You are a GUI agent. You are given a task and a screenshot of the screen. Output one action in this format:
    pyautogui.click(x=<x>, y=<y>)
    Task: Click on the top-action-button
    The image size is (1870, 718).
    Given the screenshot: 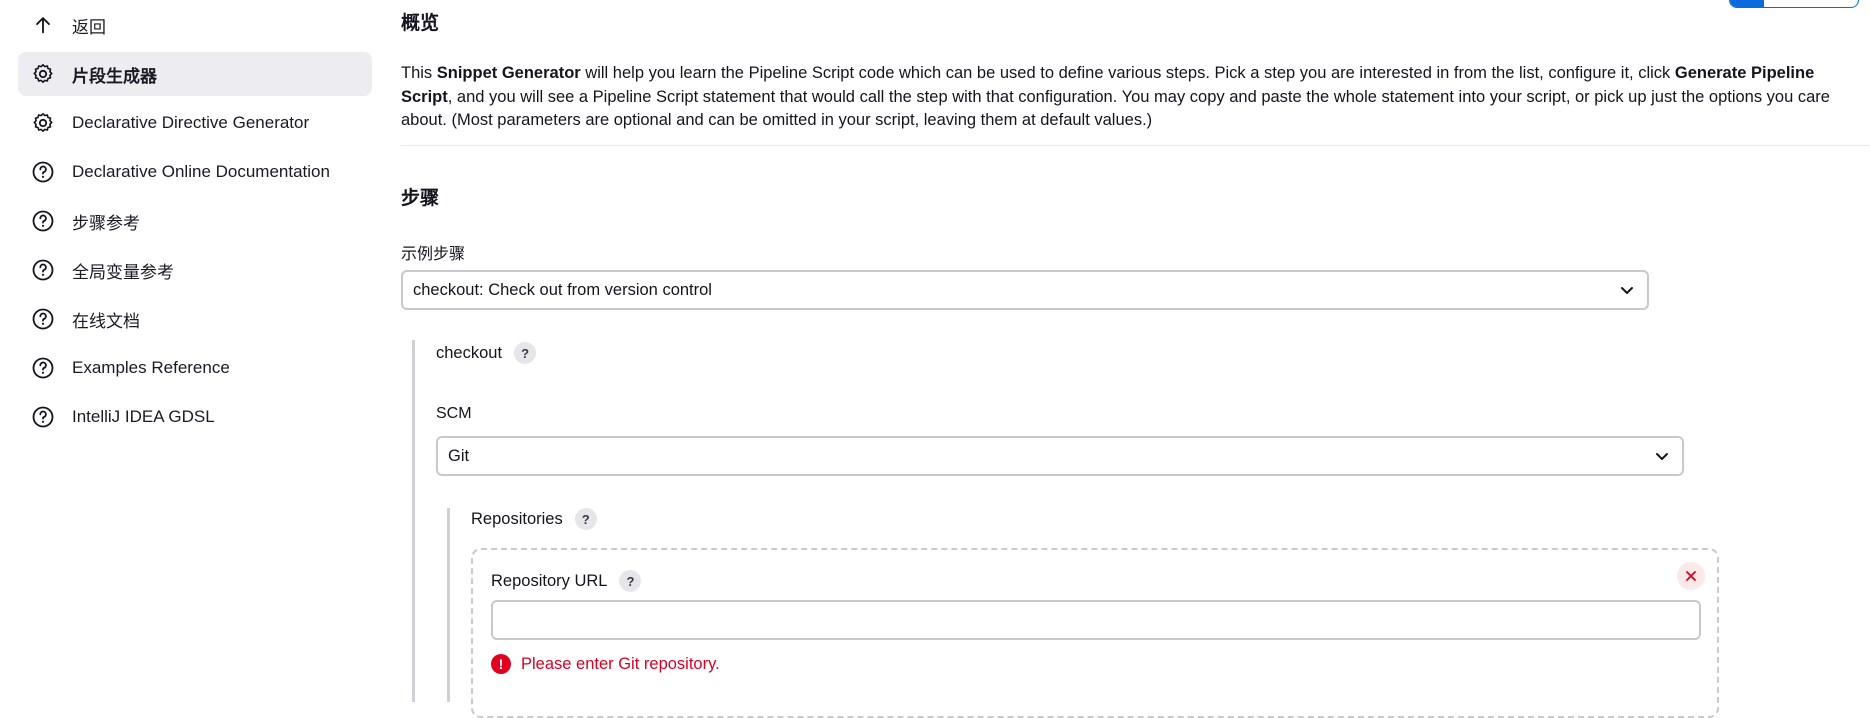 What is the action you would take?
    pyautogui.click(x=1794, y=4)
    